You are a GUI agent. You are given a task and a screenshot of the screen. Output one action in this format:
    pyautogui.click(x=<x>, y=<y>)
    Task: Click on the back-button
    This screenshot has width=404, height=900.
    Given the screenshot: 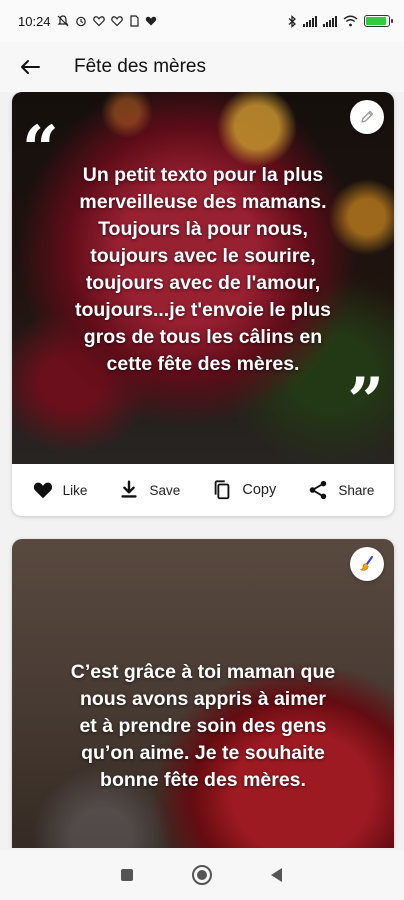 What is the action you would take?
    pyautogui.click(x=30, y=67)
    